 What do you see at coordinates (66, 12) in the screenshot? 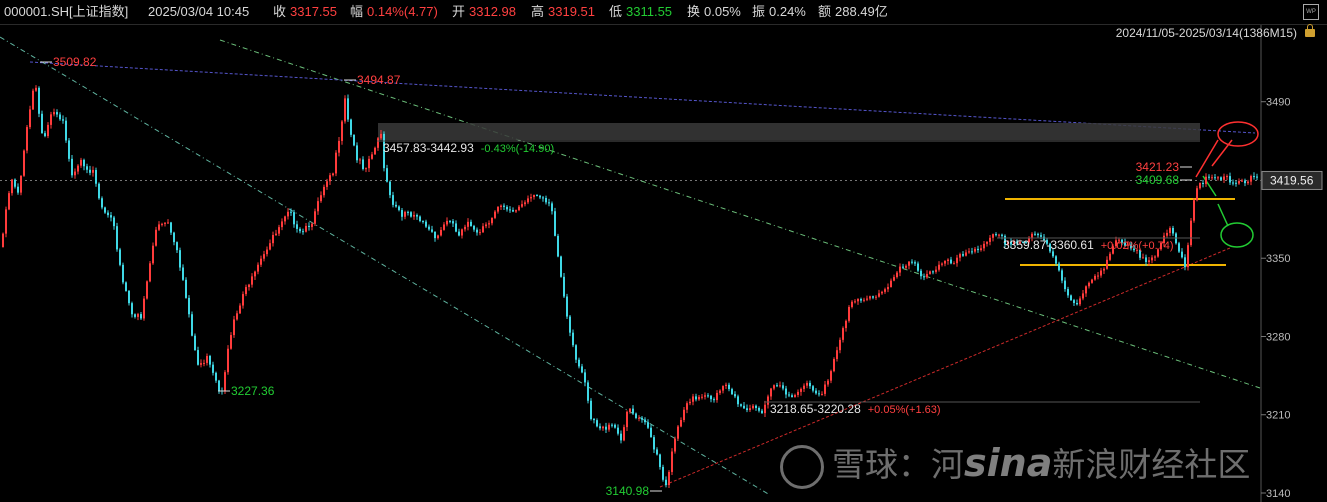
I see `symbol: 000001.SH[上证指数]` at bounding box center [66, 12].